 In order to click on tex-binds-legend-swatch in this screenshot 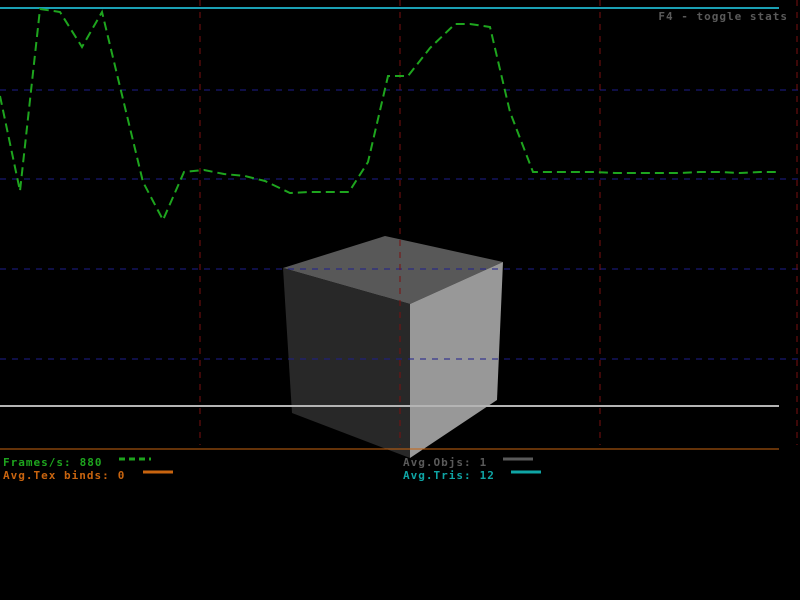, I will do `click(158, 472)`.